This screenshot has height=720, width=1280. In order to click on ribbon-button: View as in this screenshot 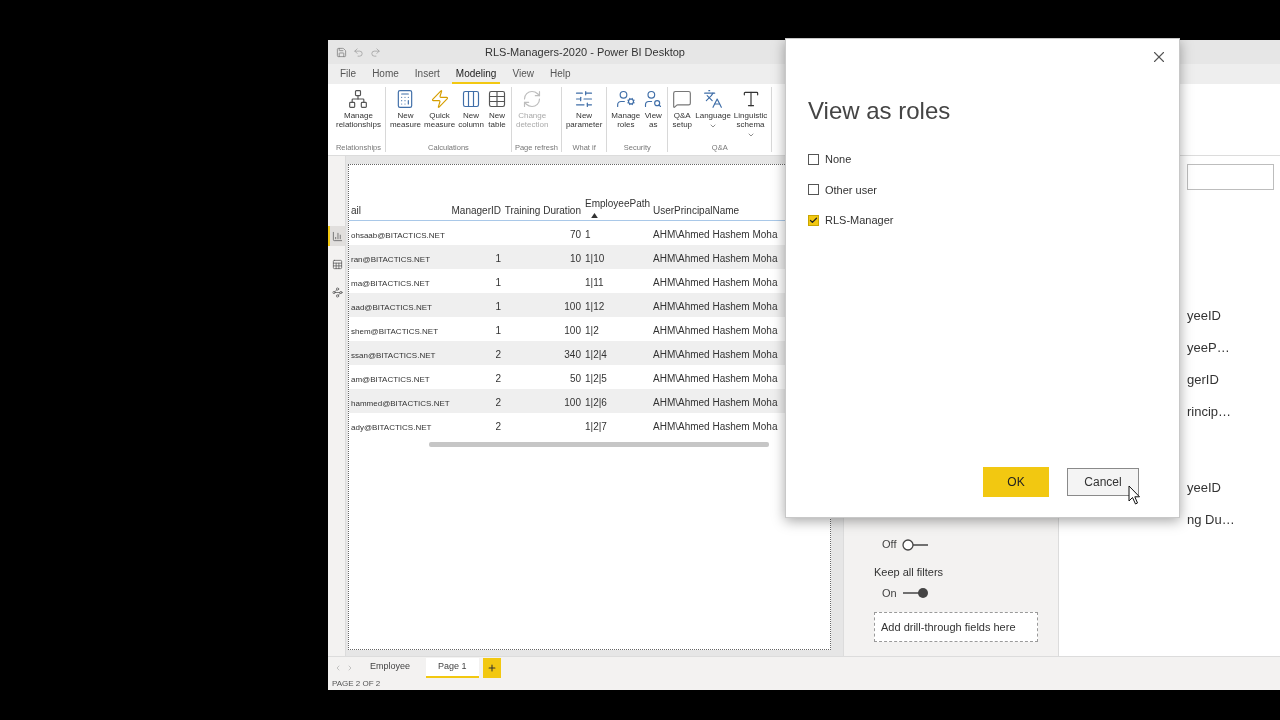, I will do `click(653, 108)`.